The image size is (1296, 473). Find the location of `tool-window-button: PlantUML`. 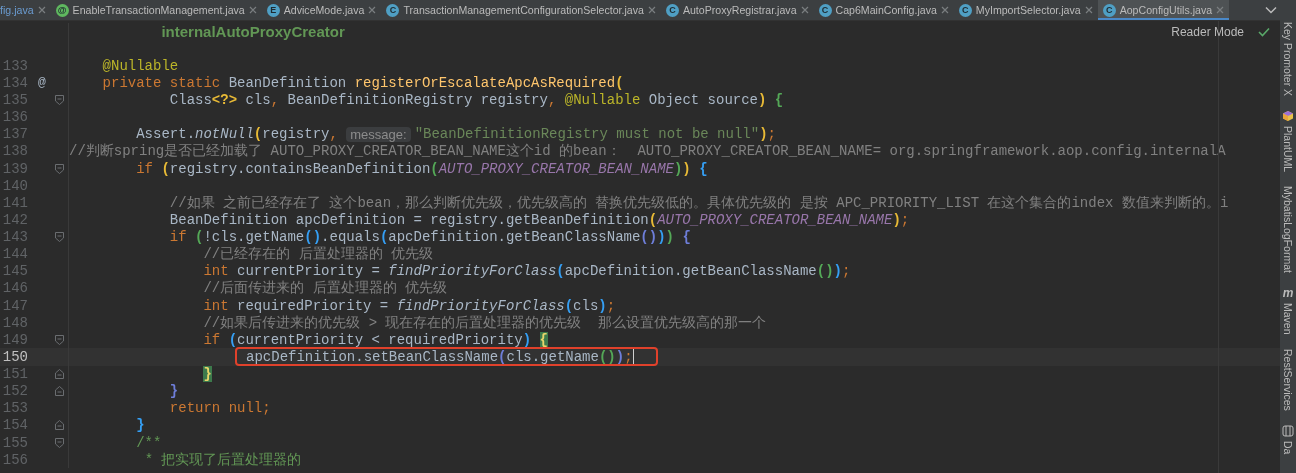

tool-window-button: PlantUML is located at coordinates (1288, 149).